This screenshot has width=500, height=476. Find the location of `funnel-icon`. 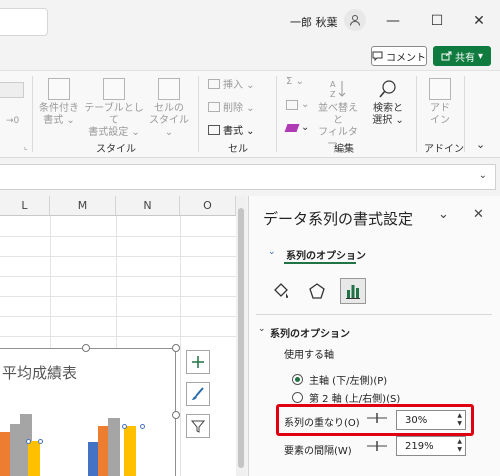

funnel-icon is located at coordinates (198, 426).